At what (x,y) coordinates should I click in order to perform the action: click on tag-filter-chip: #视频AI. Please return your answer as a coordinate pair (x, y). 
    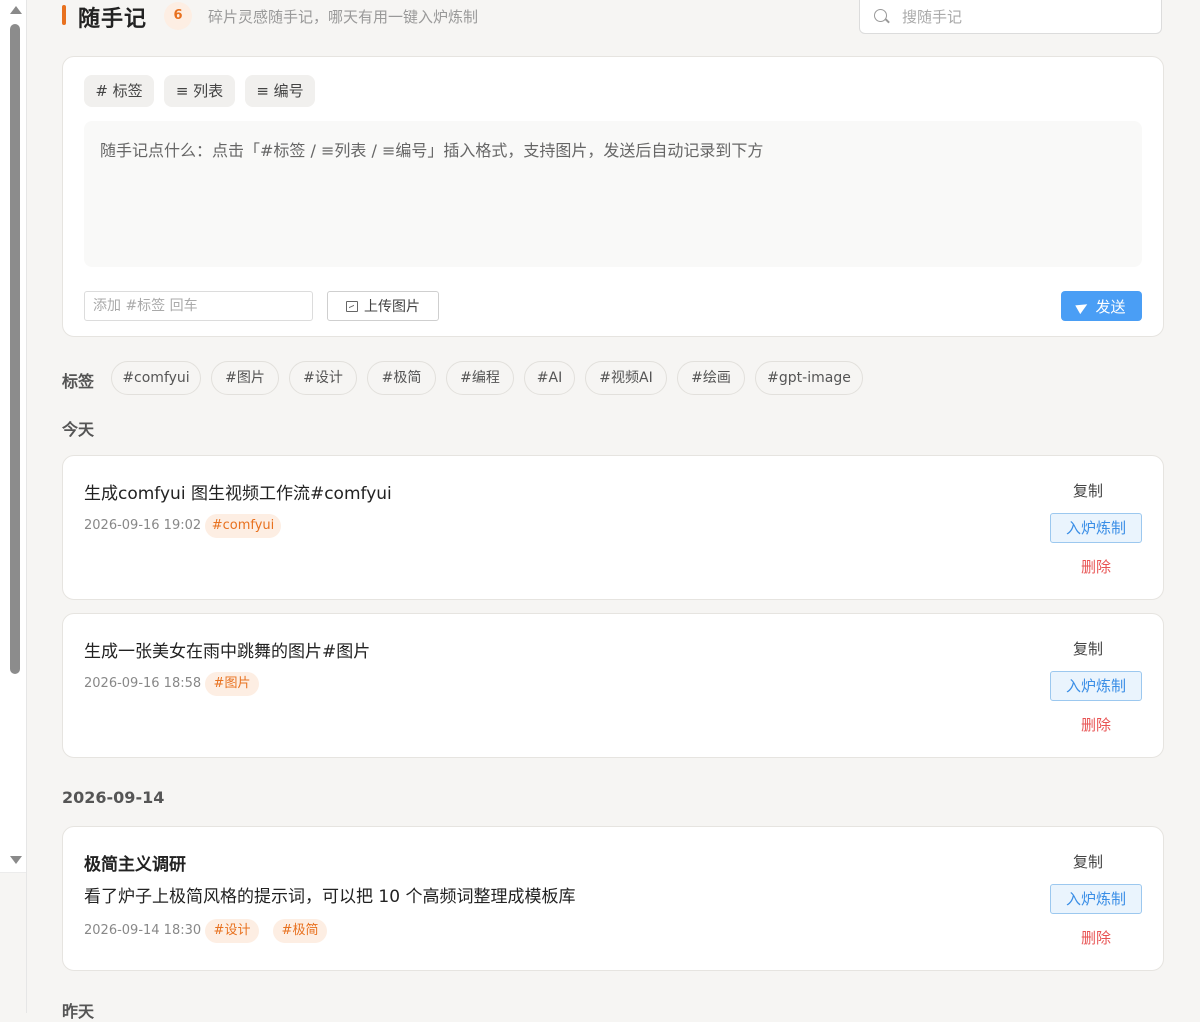
    Looking at the image, I should click on (626, 378).